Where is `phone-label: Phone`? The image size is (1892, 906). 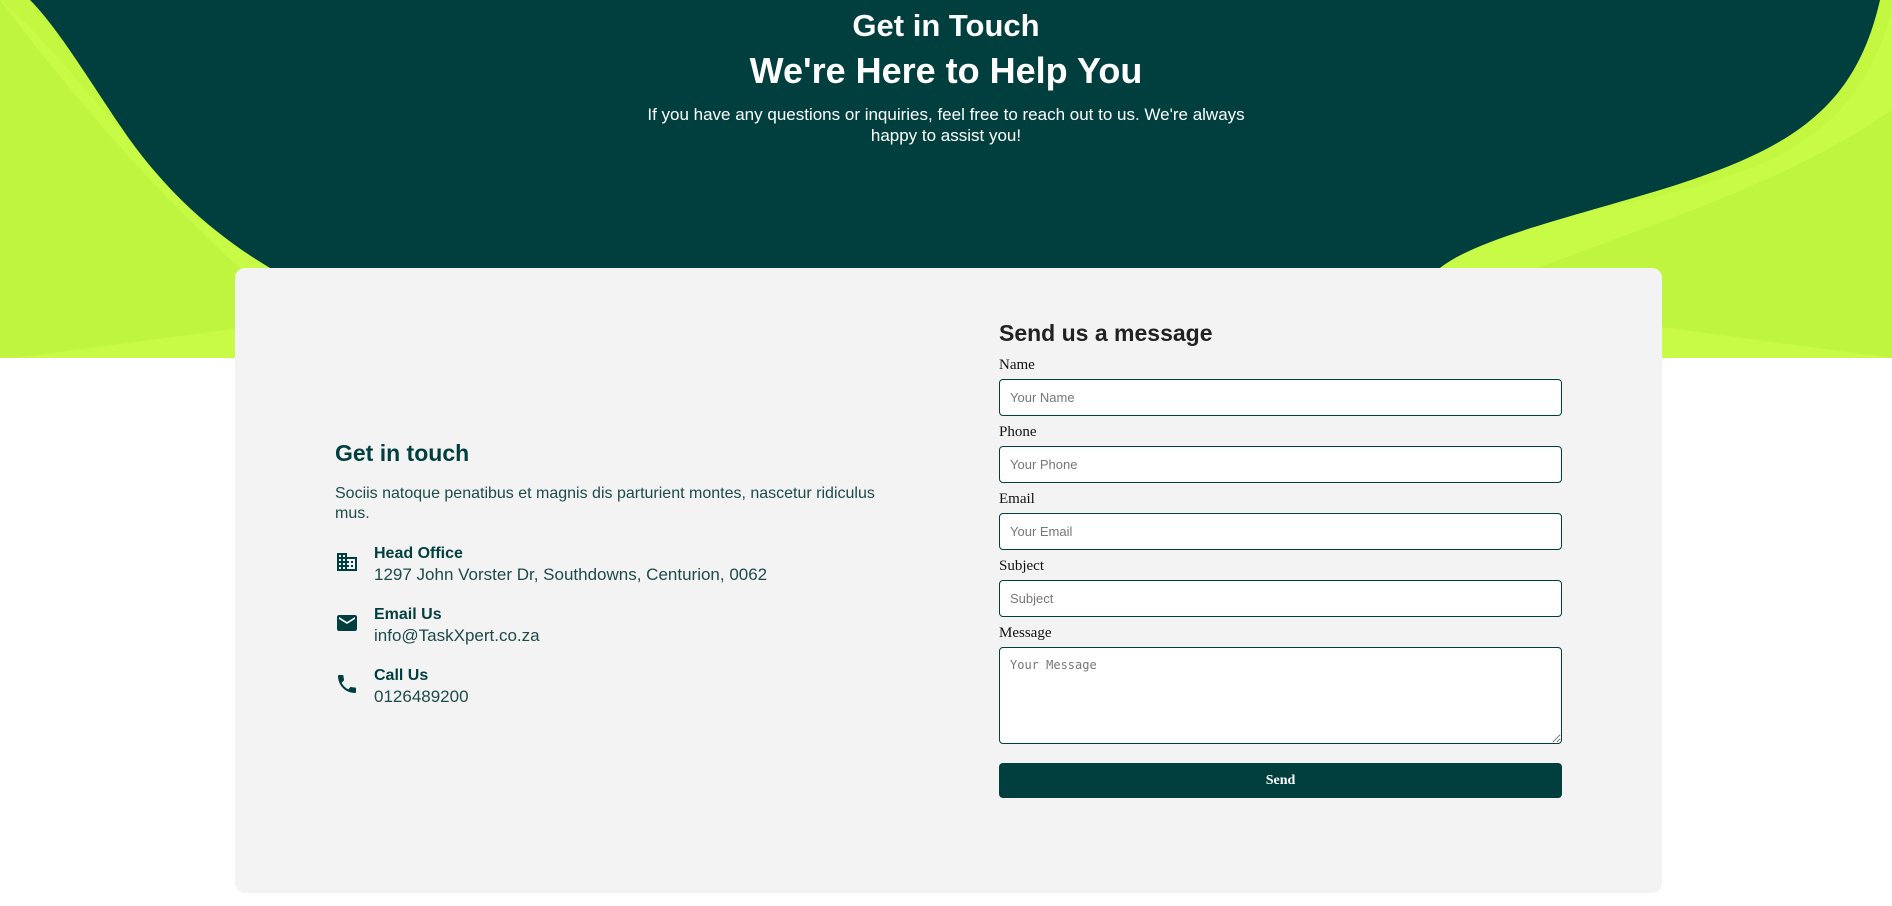
phone-label: Phone is located at coordinates (1018, 432).